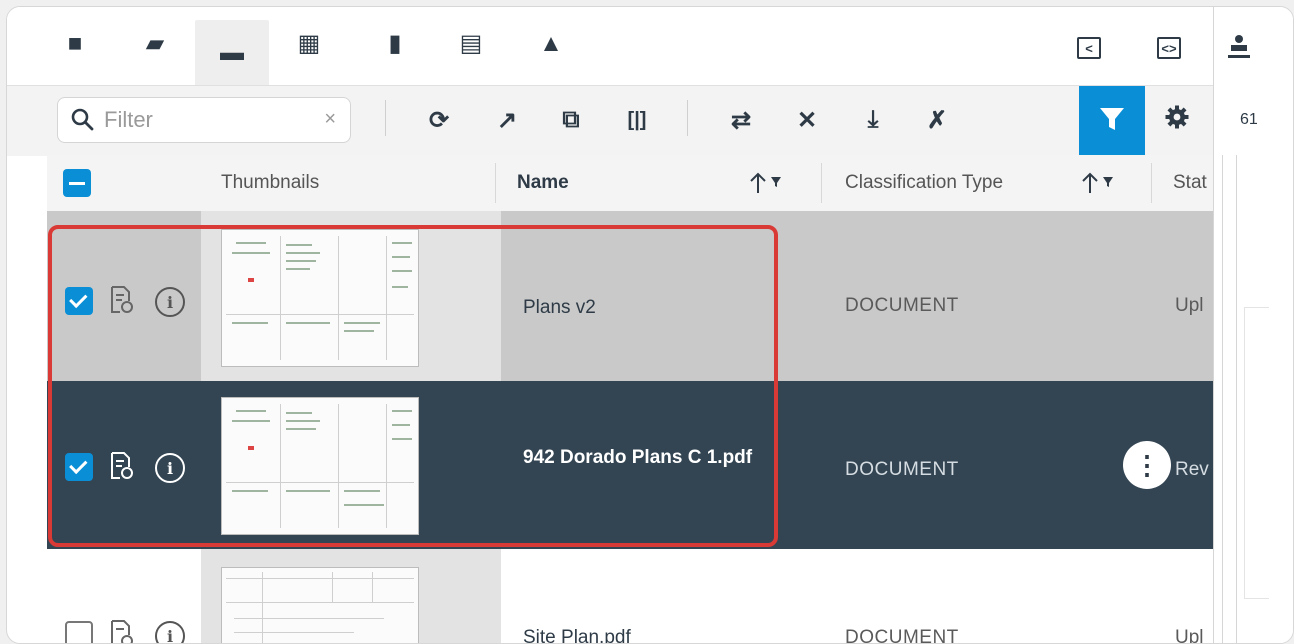 This screenshot has width=1294, height=644. I want to click on search-icon, so click(82, 122).